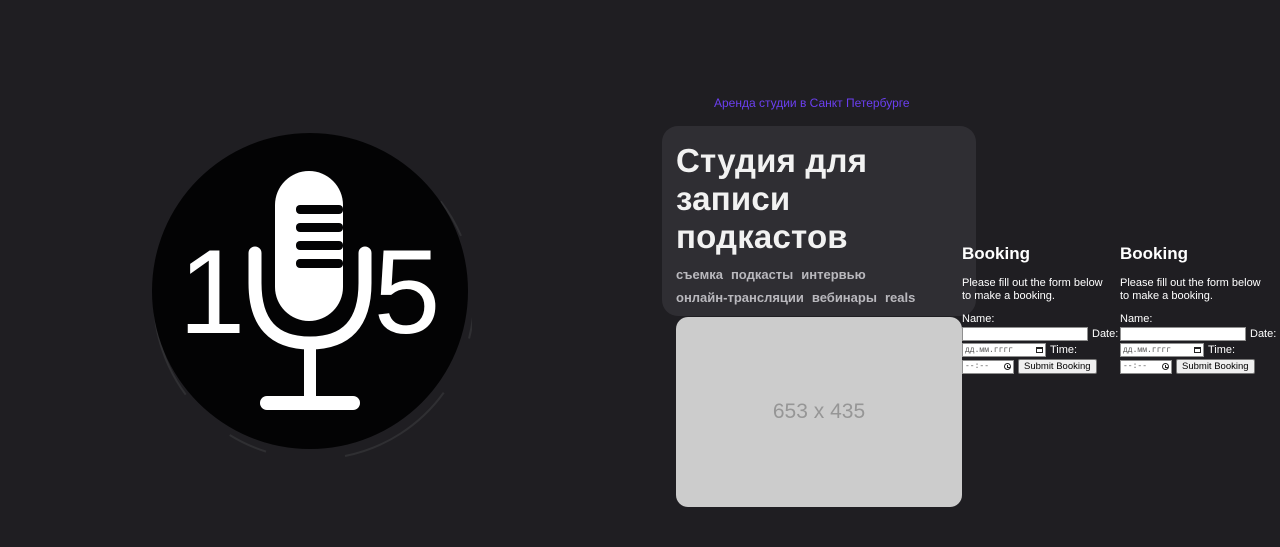 This screenshot has width=1280, height=547. Describe the element at coordinates (762, 274) in the screenshot. I see `tag-item: подкасты` at that location.